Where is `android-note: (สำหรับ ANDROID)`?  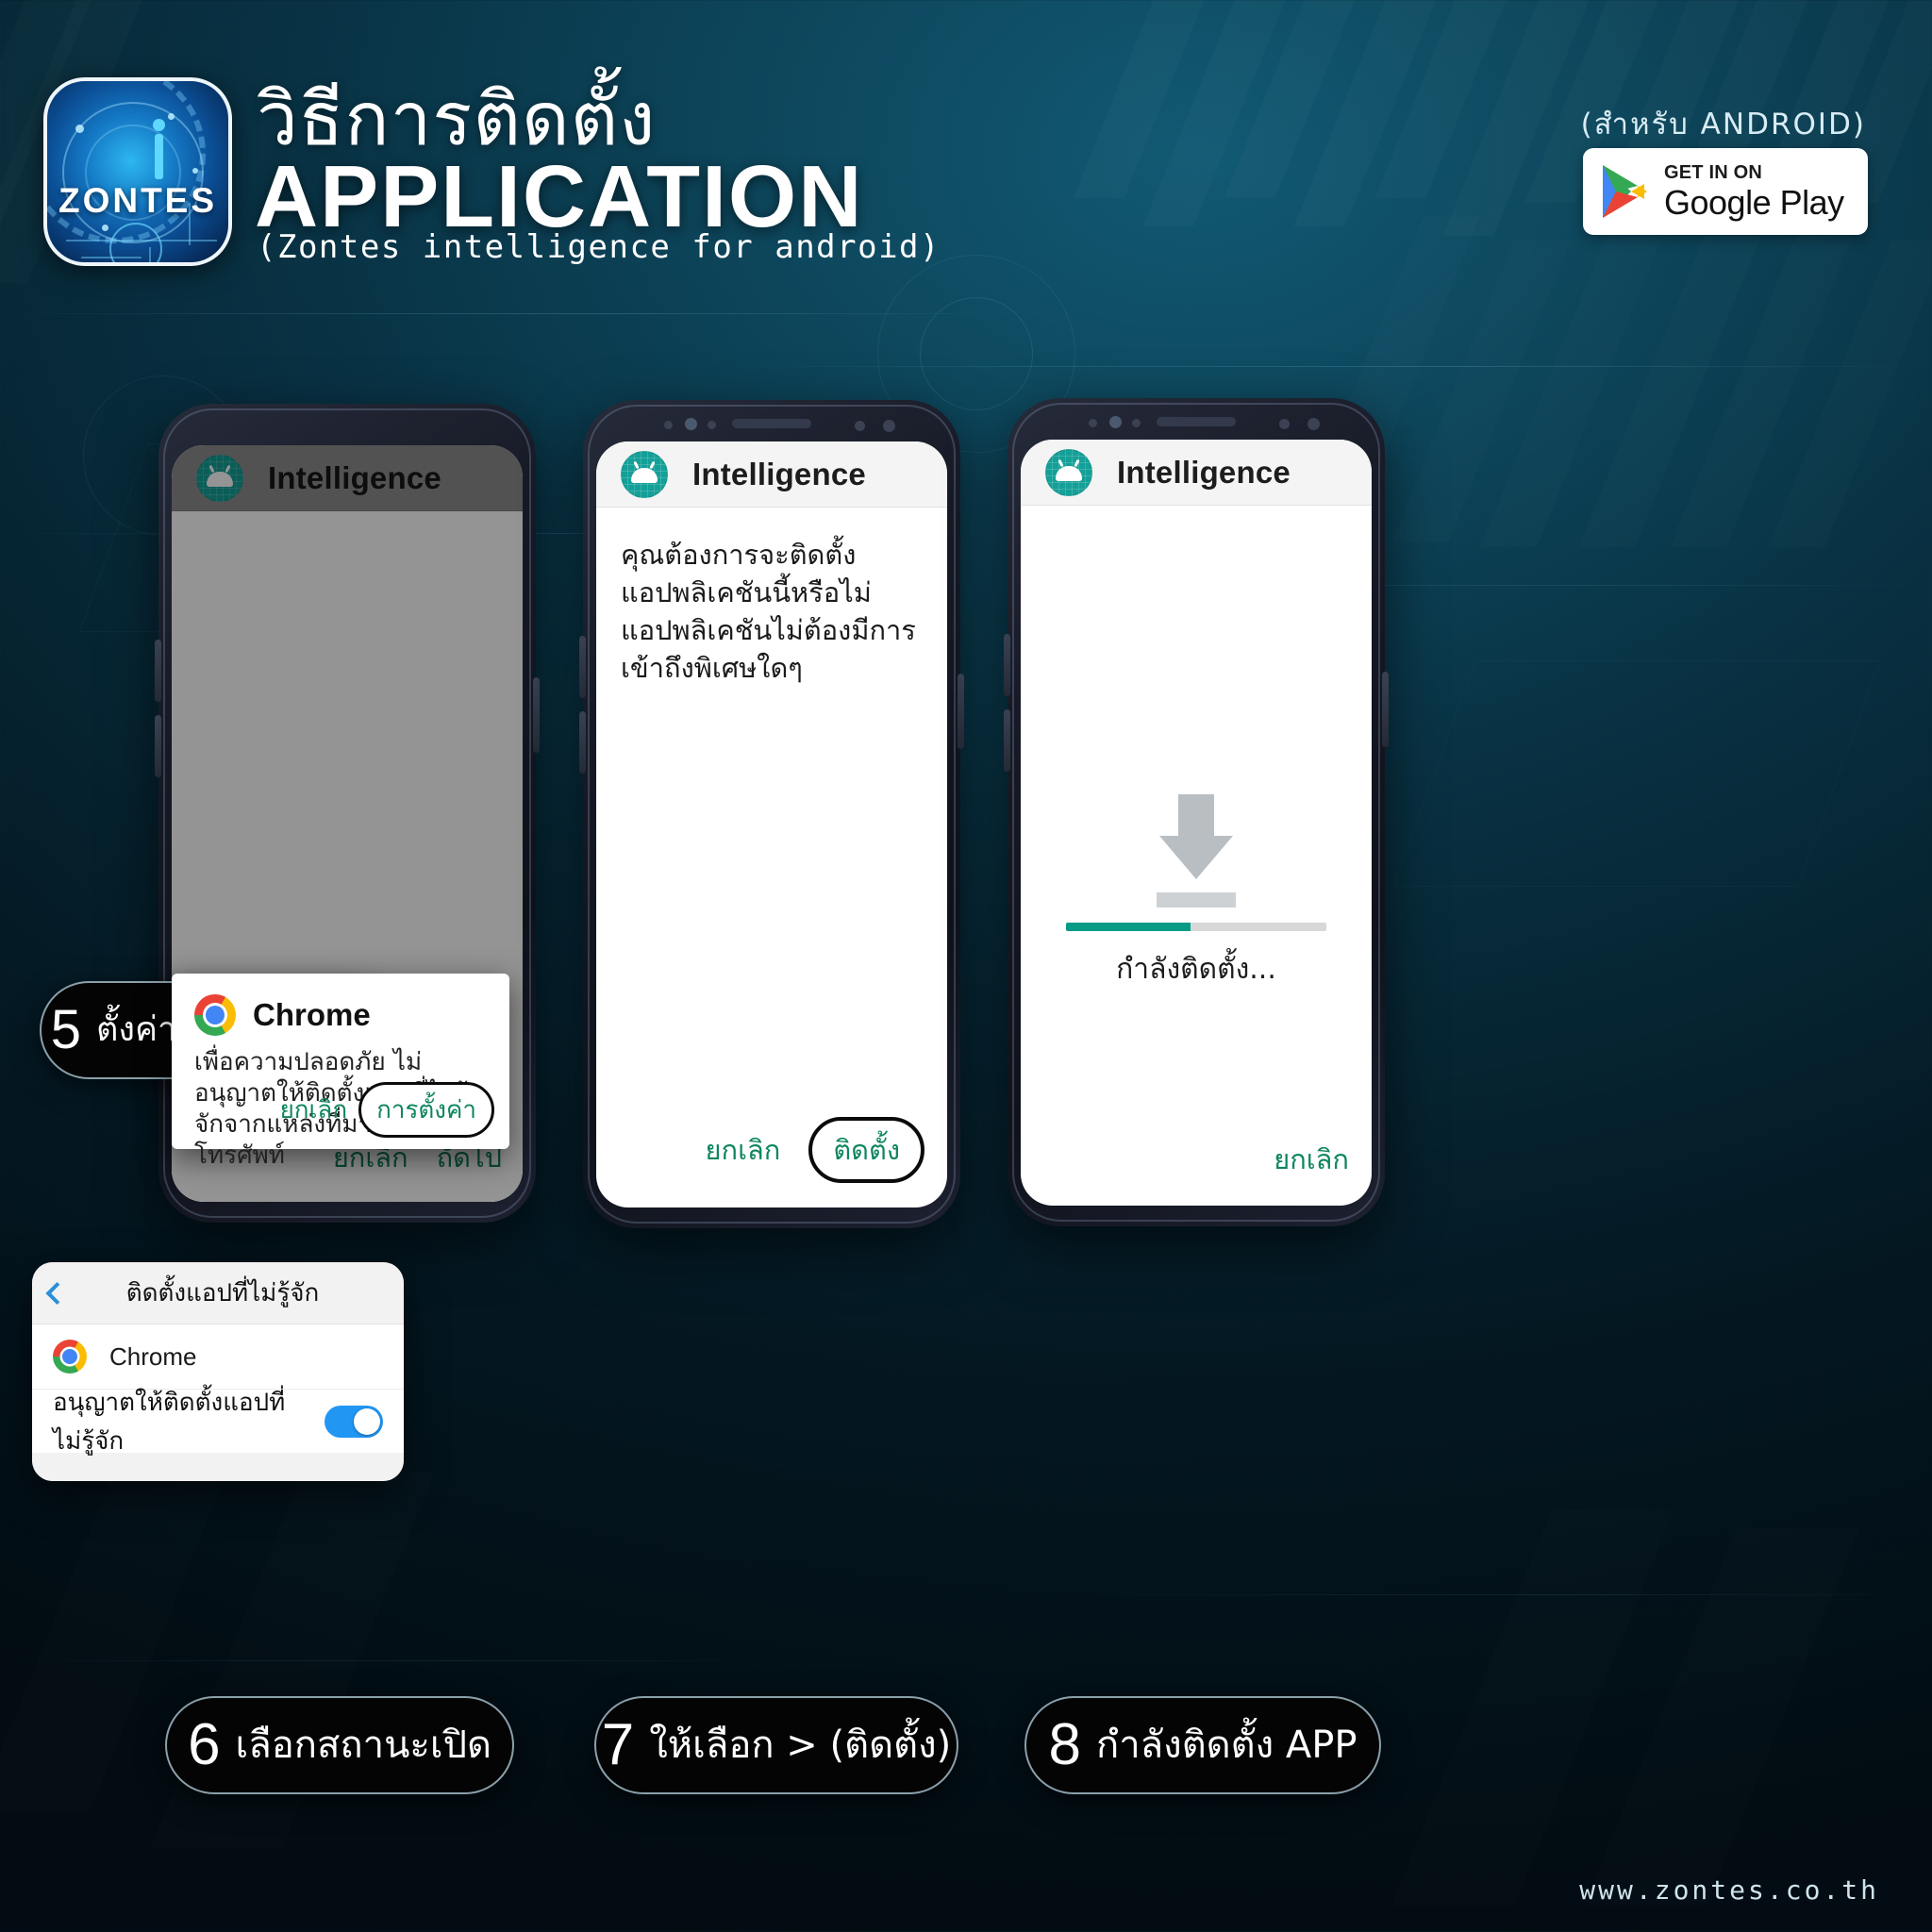 android-note: (สำหรับ ANDROID) is located at coordinates (1723, 125).